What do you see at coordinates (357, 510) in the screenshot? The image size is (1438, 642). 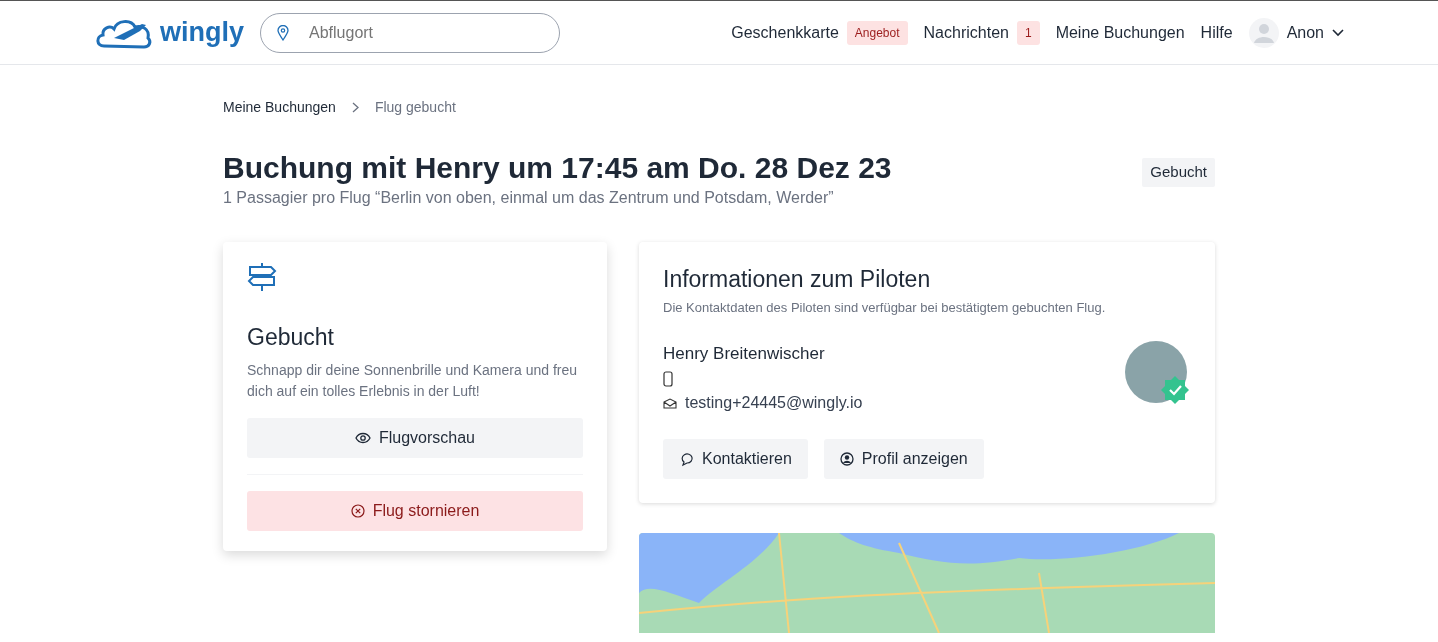 I see `circle-x-icon` at bounding box center [357, 510].